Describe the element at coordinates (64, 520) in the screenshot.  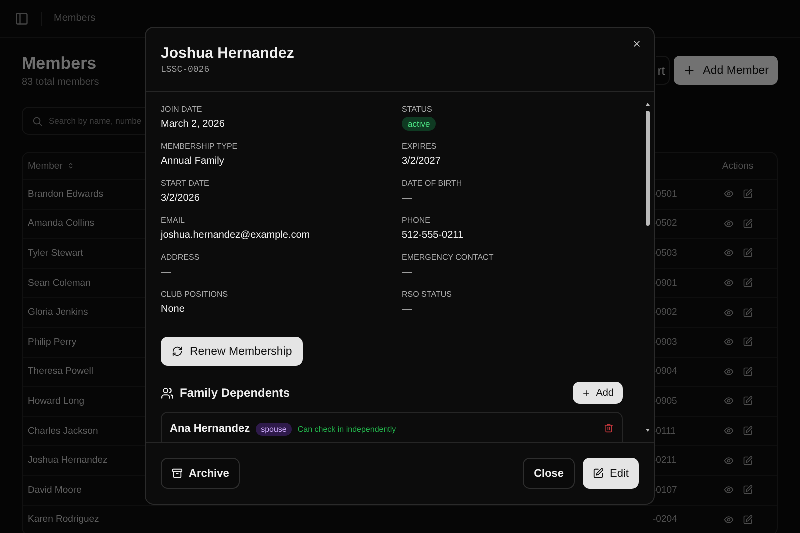
I see `member-name: Karen Rodriguez` at that location.